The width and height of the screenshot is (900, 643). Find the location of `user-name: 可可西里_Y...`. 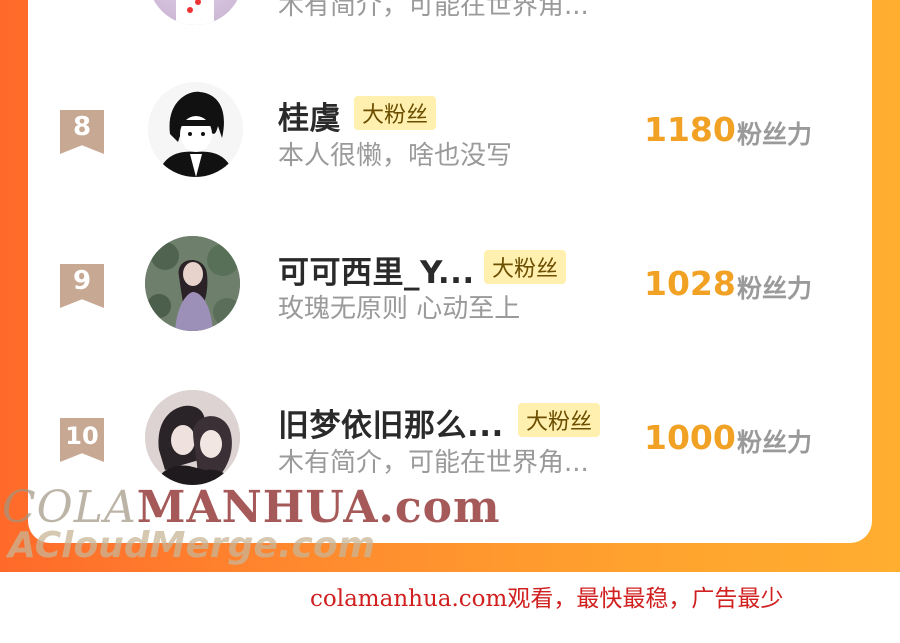

user-name: 可可西里_Y... is located at coordinates (376, 269).